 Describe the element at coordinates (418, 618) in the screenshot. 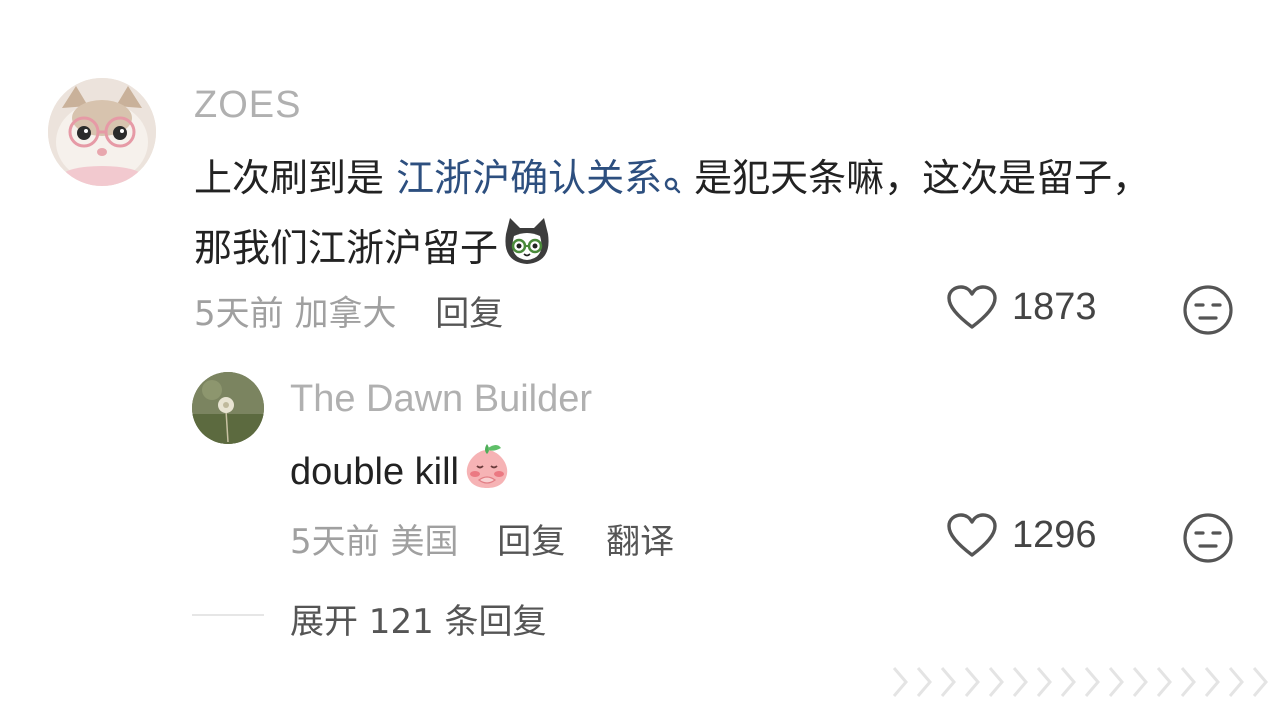

I see `expand-replies-button: 展开 121 条回复` at that location.